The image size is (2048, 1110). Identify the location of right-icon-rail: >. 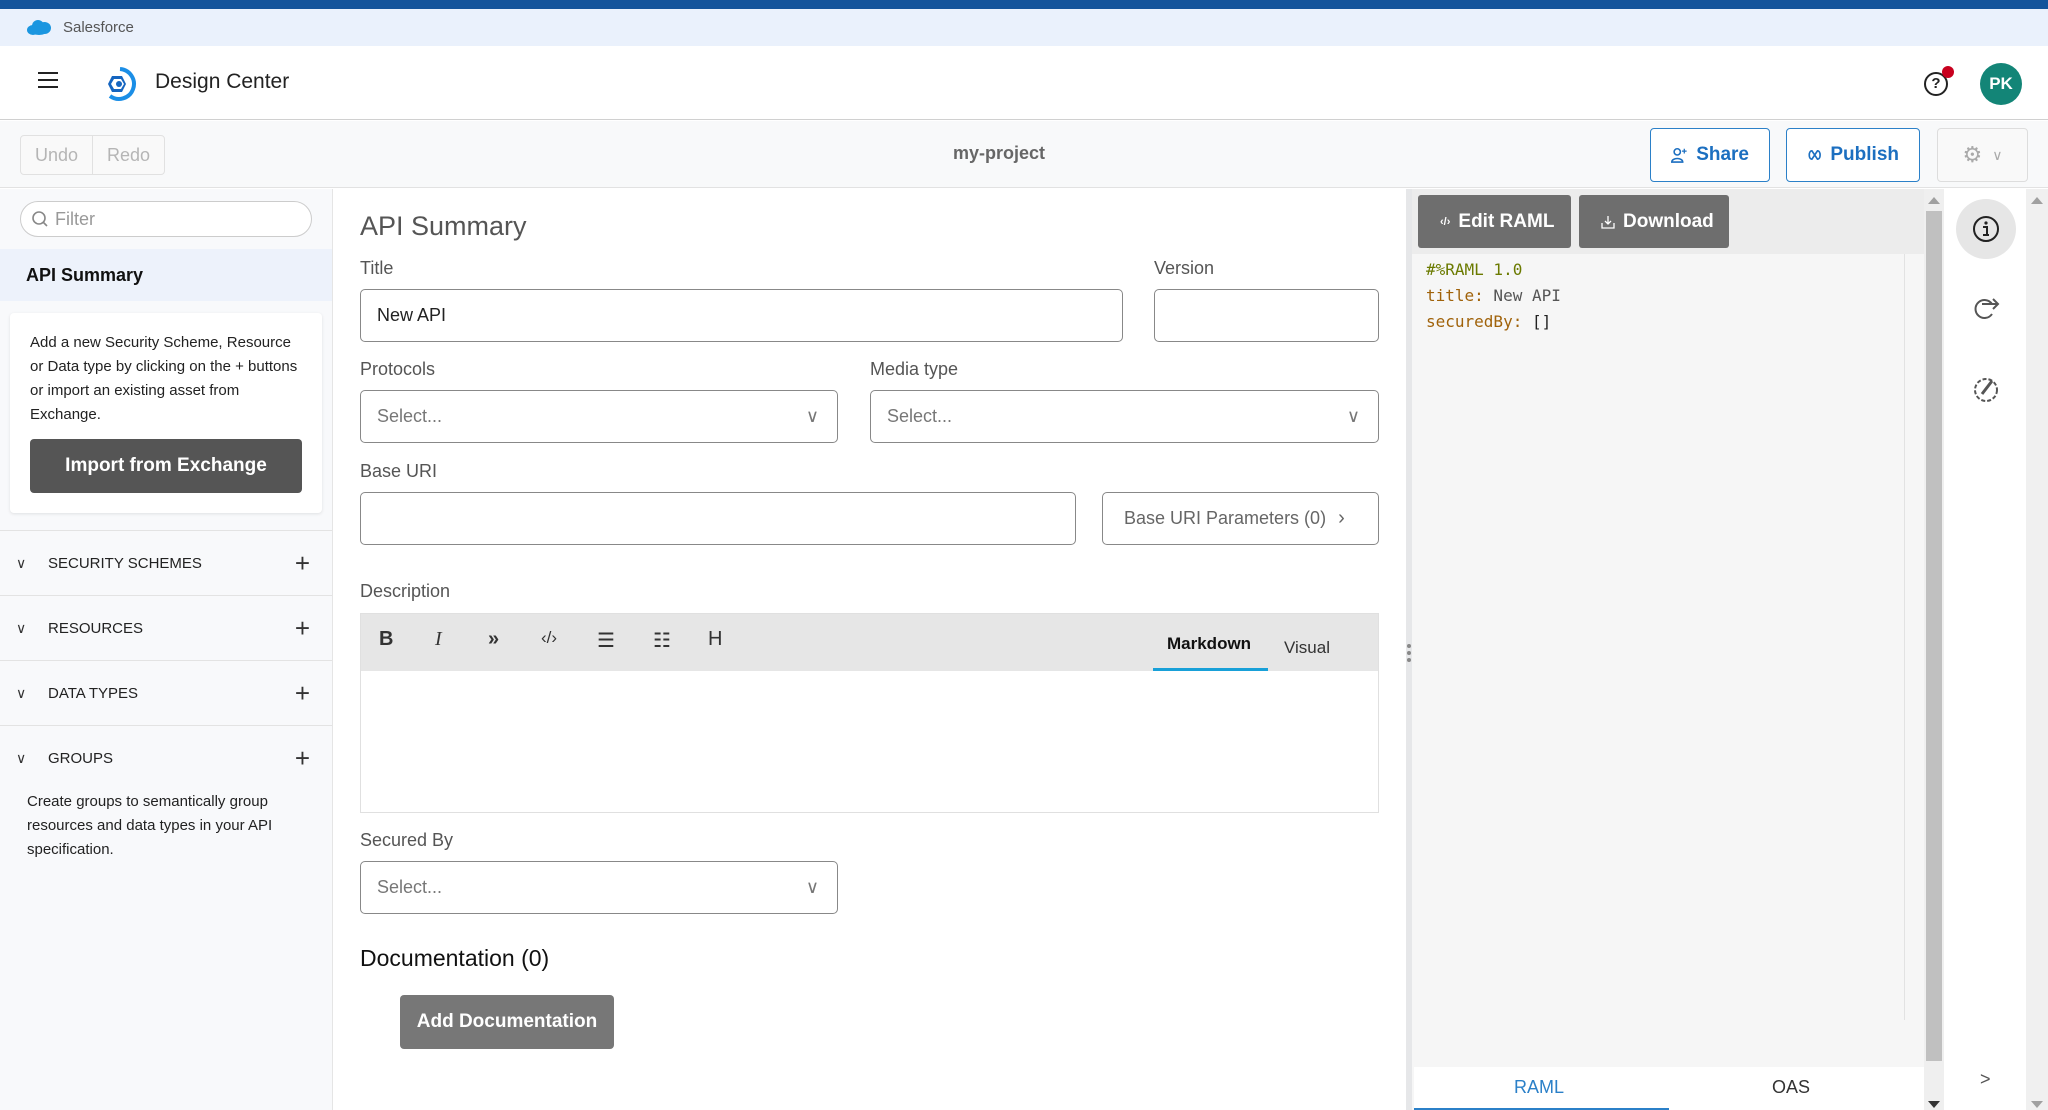
(1986, 649).